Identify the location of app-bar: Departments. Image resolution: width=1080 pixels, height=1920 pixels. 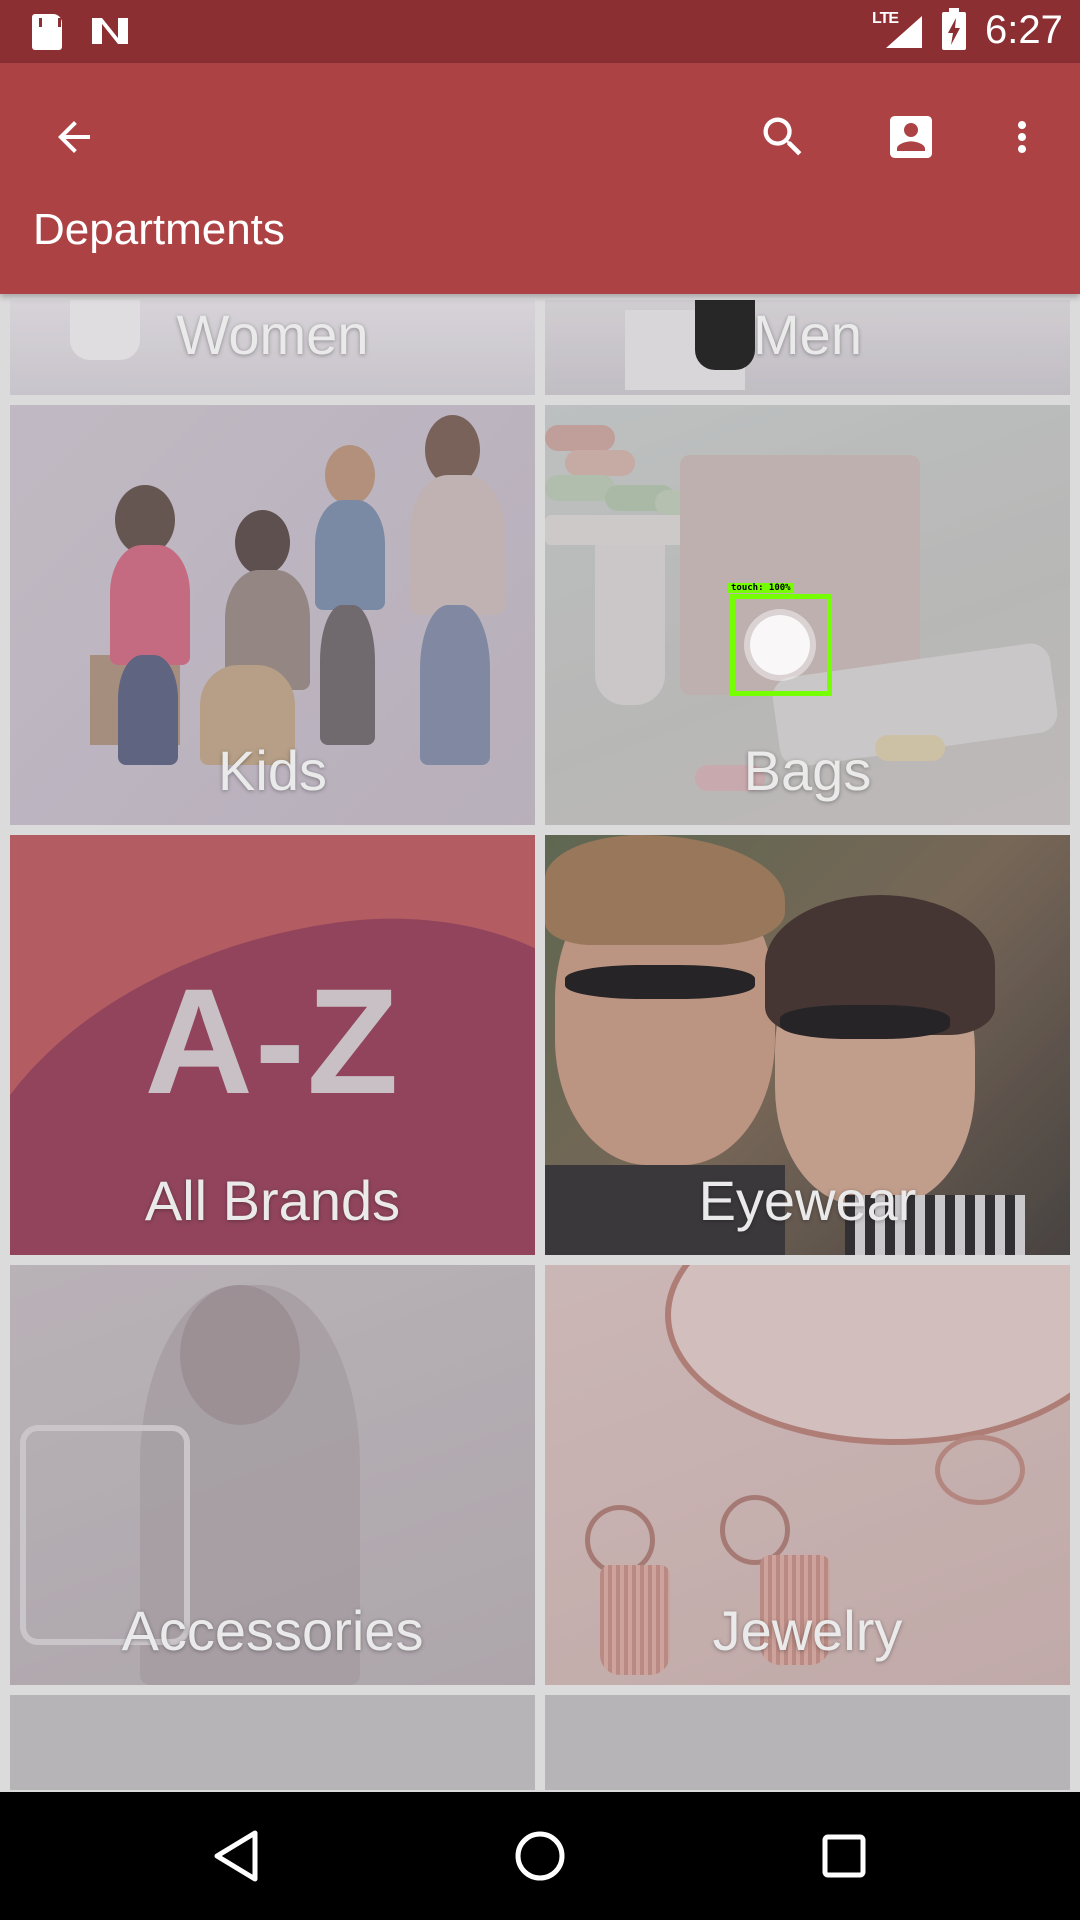
(540, 178).